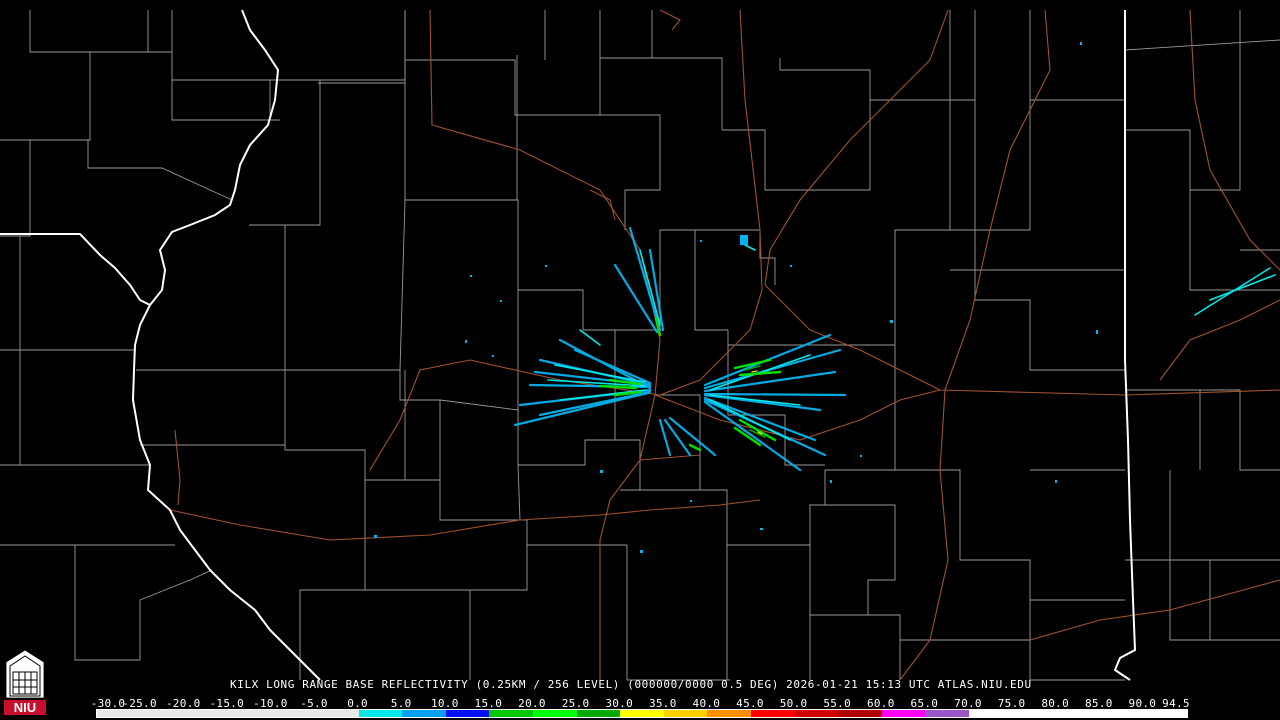 Image resolution: width=1280 pixels, height=720 pixels. I want to click on niu-logo: NIU, so click(25, 682).